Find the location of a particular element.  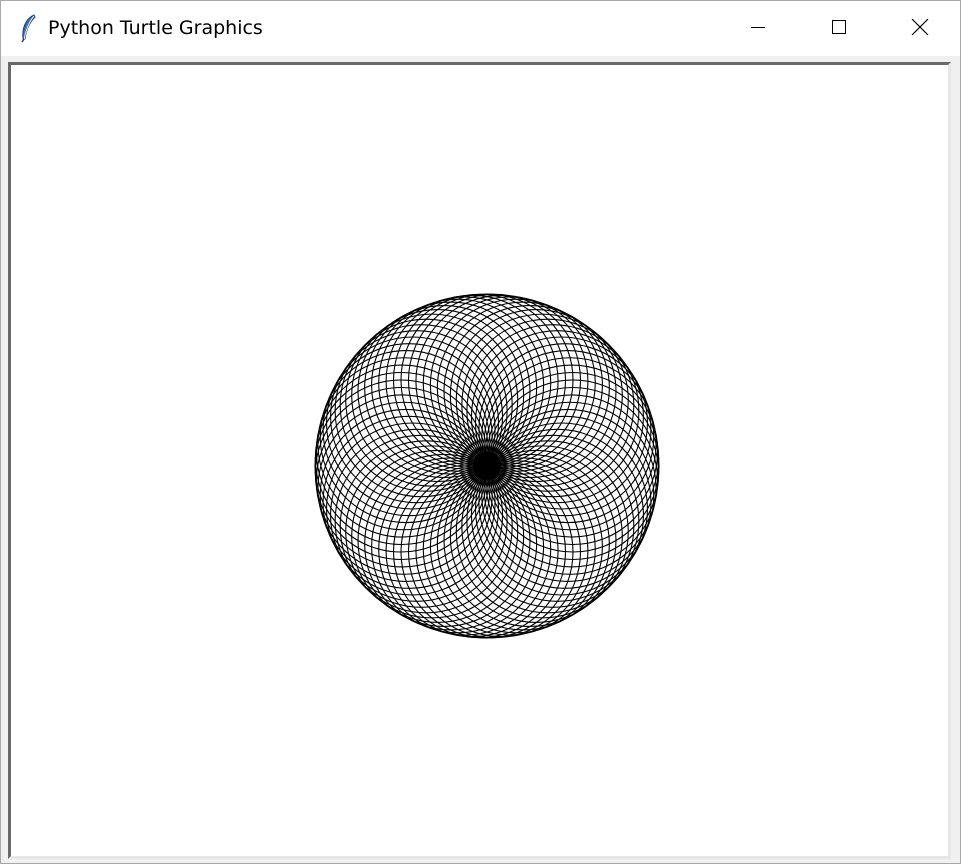

window-title: Python Turtle Graphics is located at coordinates (155, 28).